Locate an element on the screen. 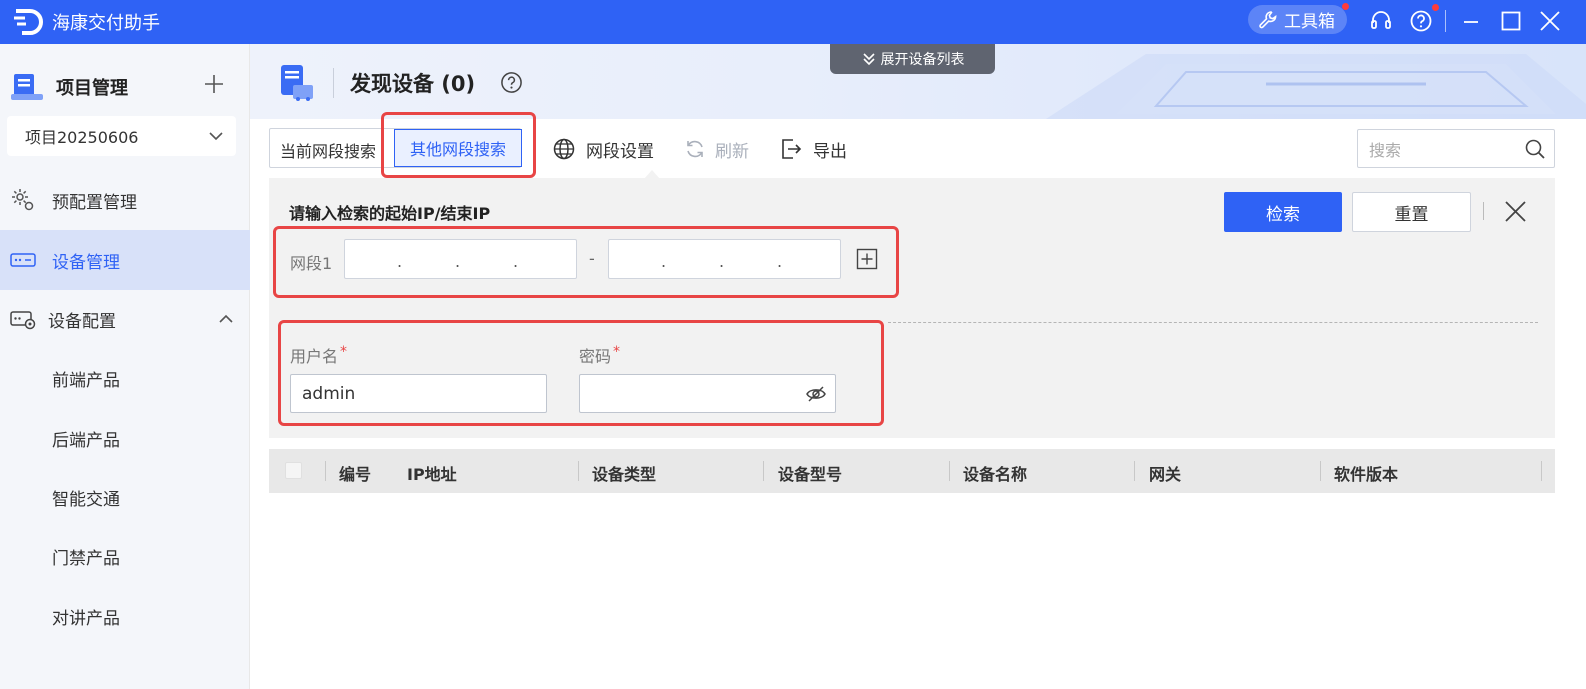 The width and height of the screenshot is (1586, 689). device-icon is located at coordinates (23, 260).